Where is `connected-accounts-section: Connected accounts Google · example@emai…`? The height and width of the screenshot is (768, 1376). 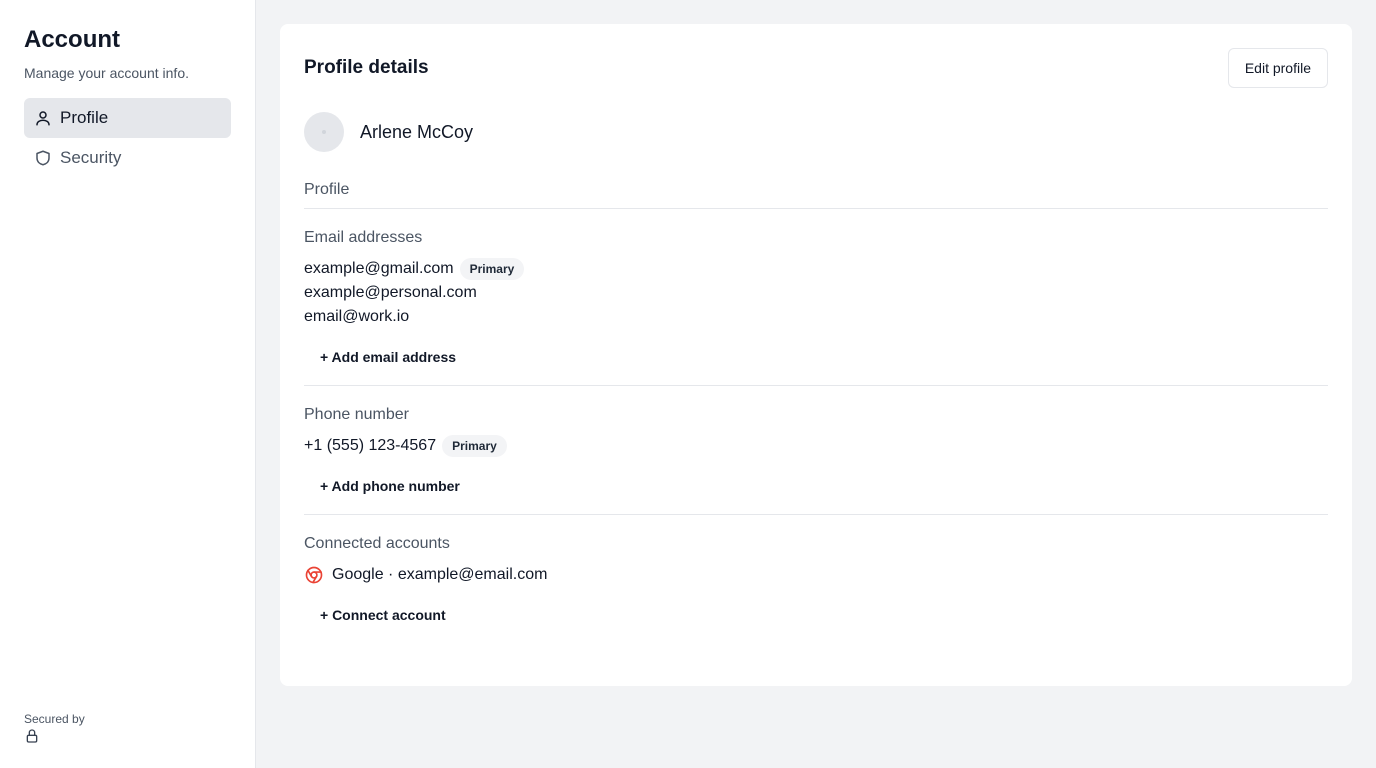 connected-accounts-section: Connected accounts Google · example@emai… is located at coordinates (816, 572).